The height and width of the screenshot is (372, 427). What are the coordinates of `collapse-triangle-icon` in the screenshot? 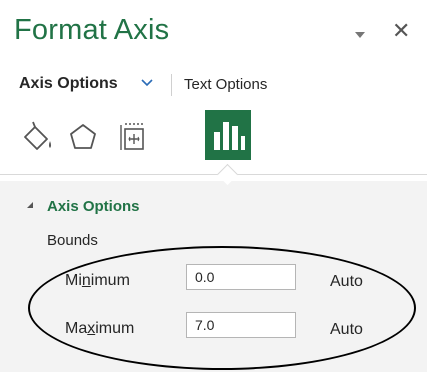 It's located at (30, 205).